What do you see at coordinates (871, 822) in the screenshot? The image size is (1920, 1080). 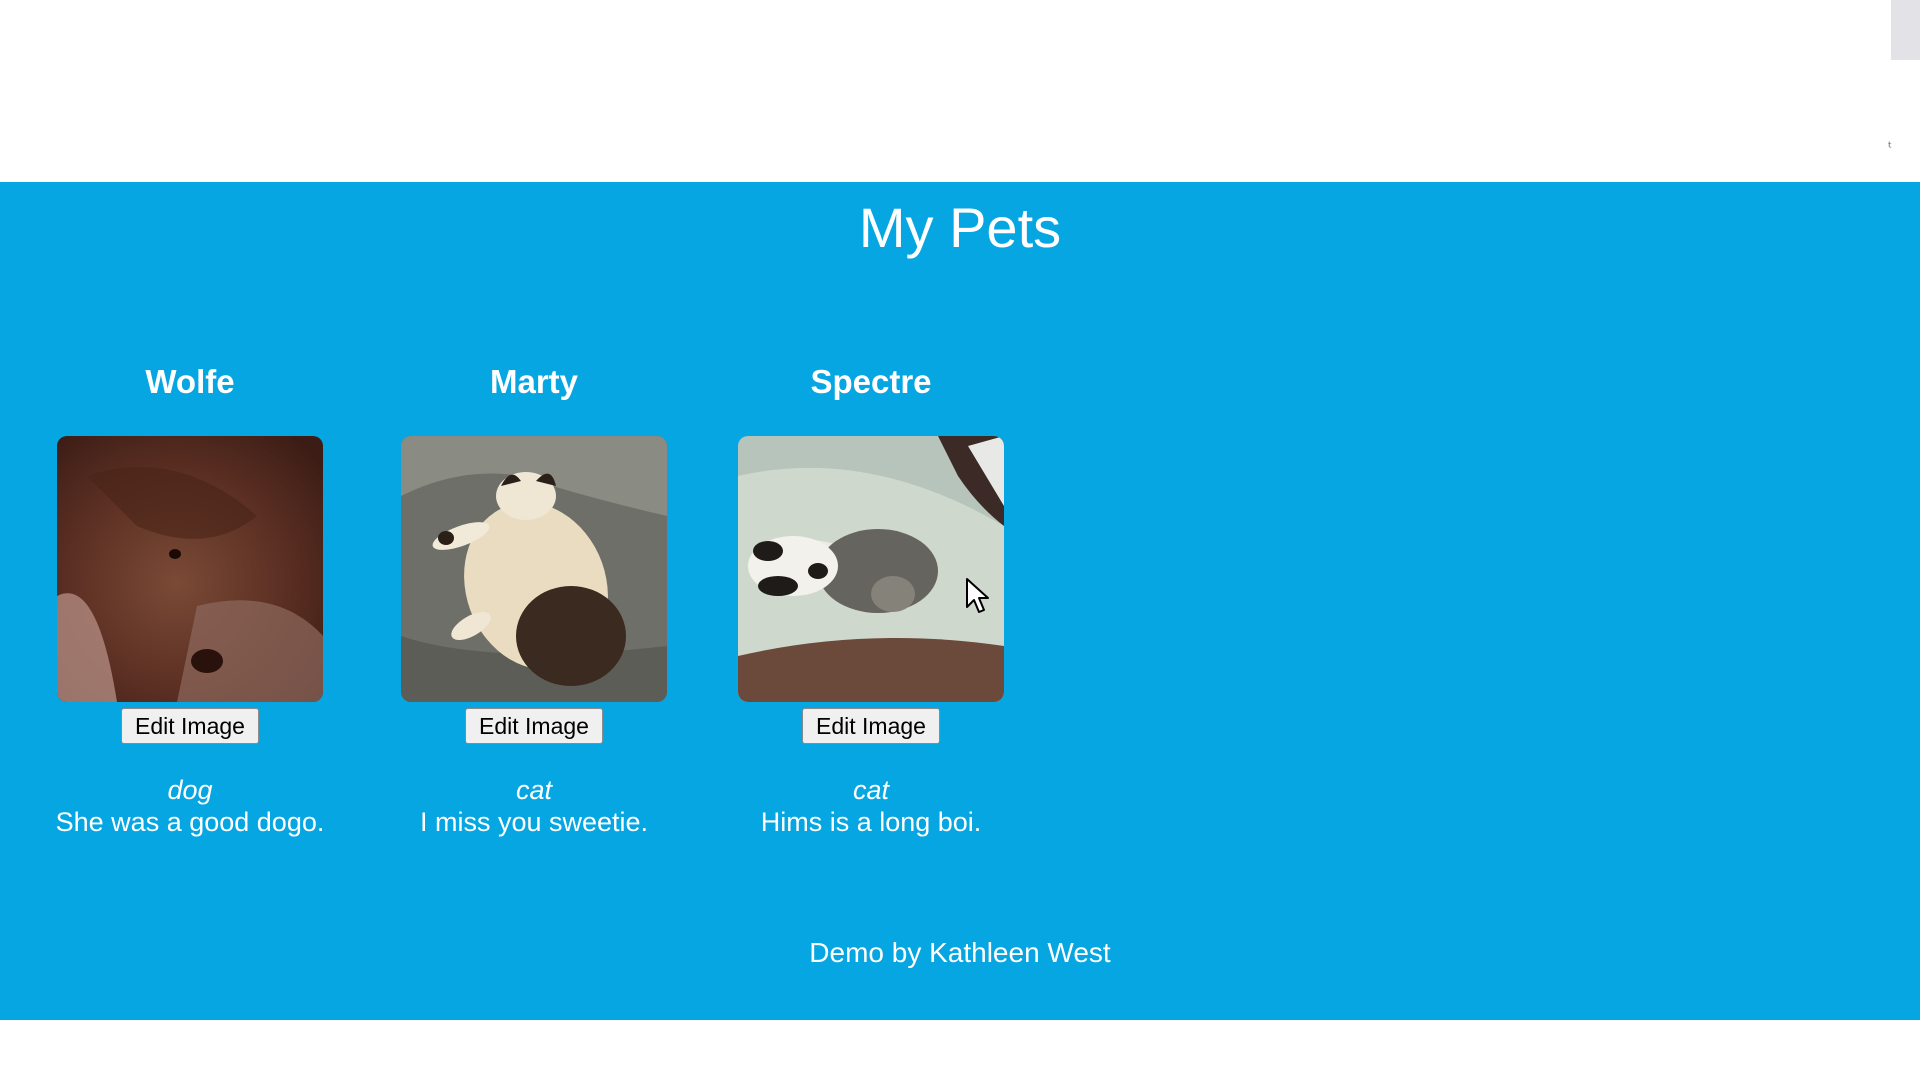 I see `pet-description: Hims is a long boi.` at bounding box center [871, 822].